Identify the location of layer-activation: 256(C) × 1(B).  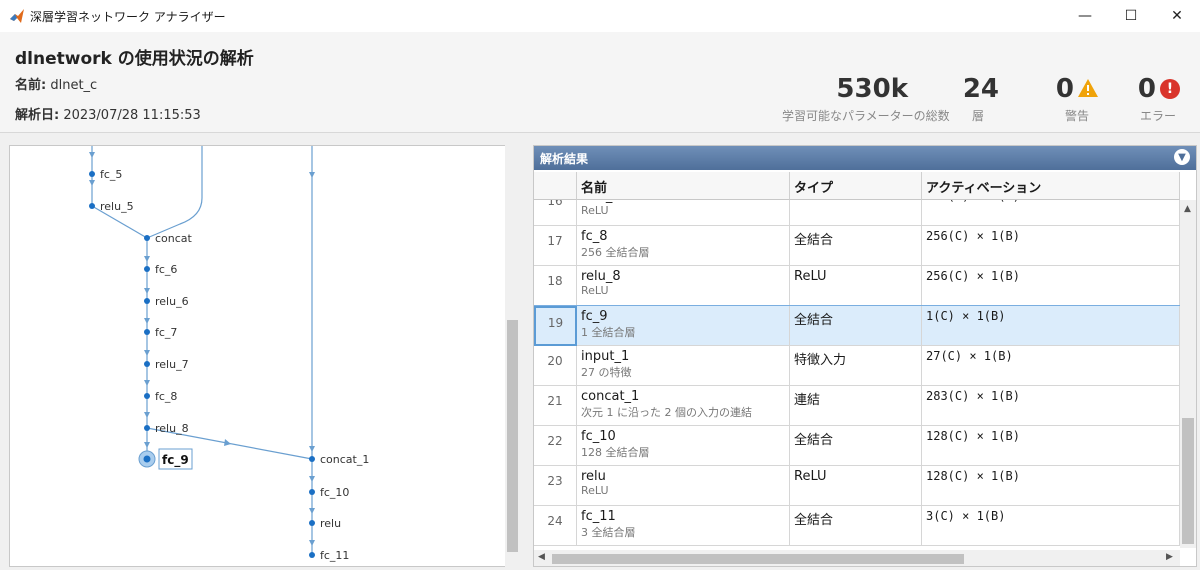
(1051, 286).